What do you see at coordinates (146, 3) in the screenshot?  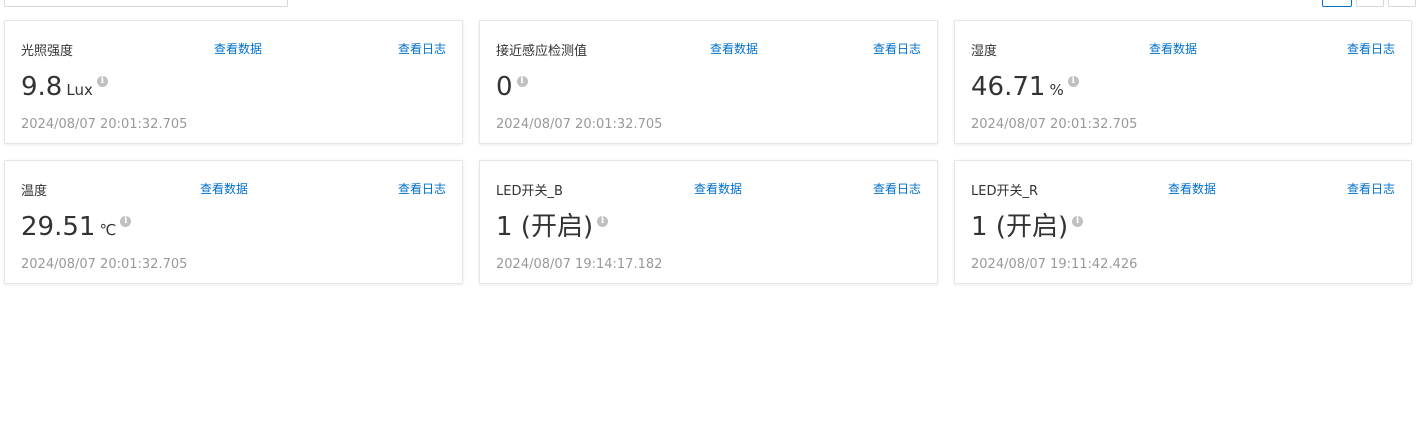 I see `search-input` at bounding box center [146, 3].